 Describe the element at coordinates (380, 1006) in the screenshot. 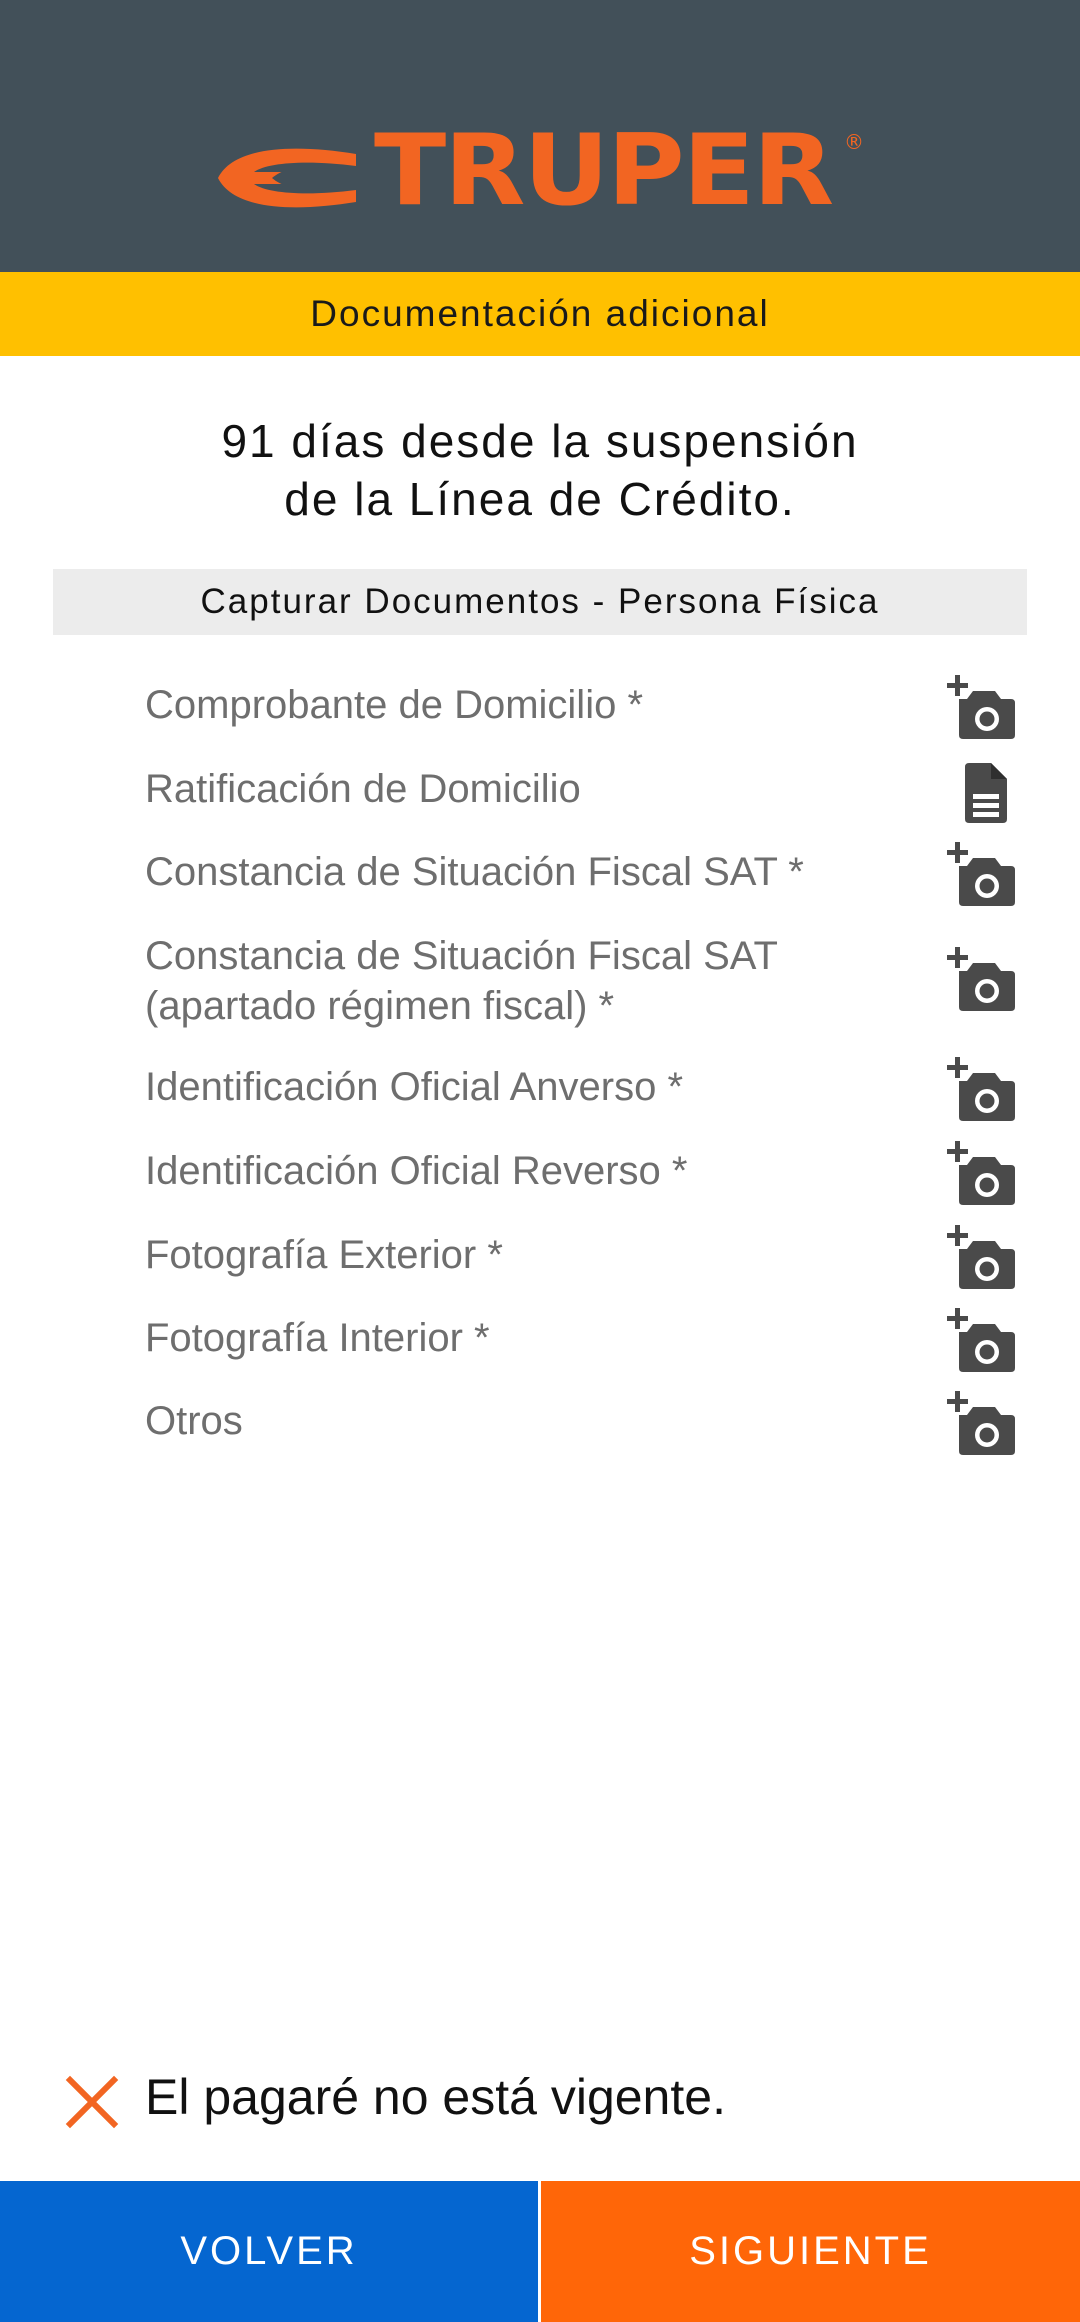

I see `document-label-line2: (apartado régimen fiscal) *` at that location.